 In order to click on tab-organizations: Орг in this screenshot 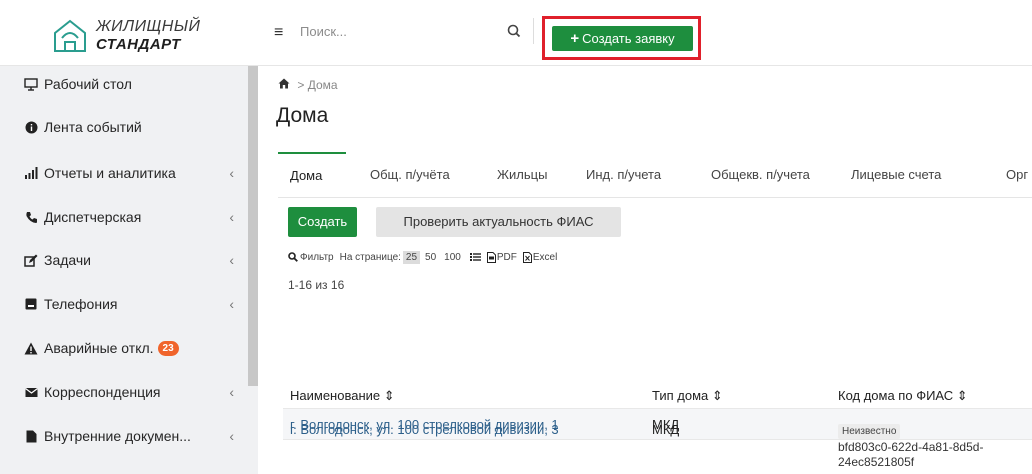, I will do `click(1017, 175)`.